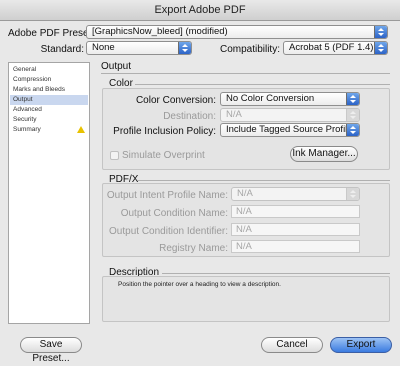 Image resolution: width=400 pixels, height=366 pixels. What do you see at coordinates (295, 194) in the screenshot?
I see `intent-profile-select: N/A` at bounding box center [295, 194].